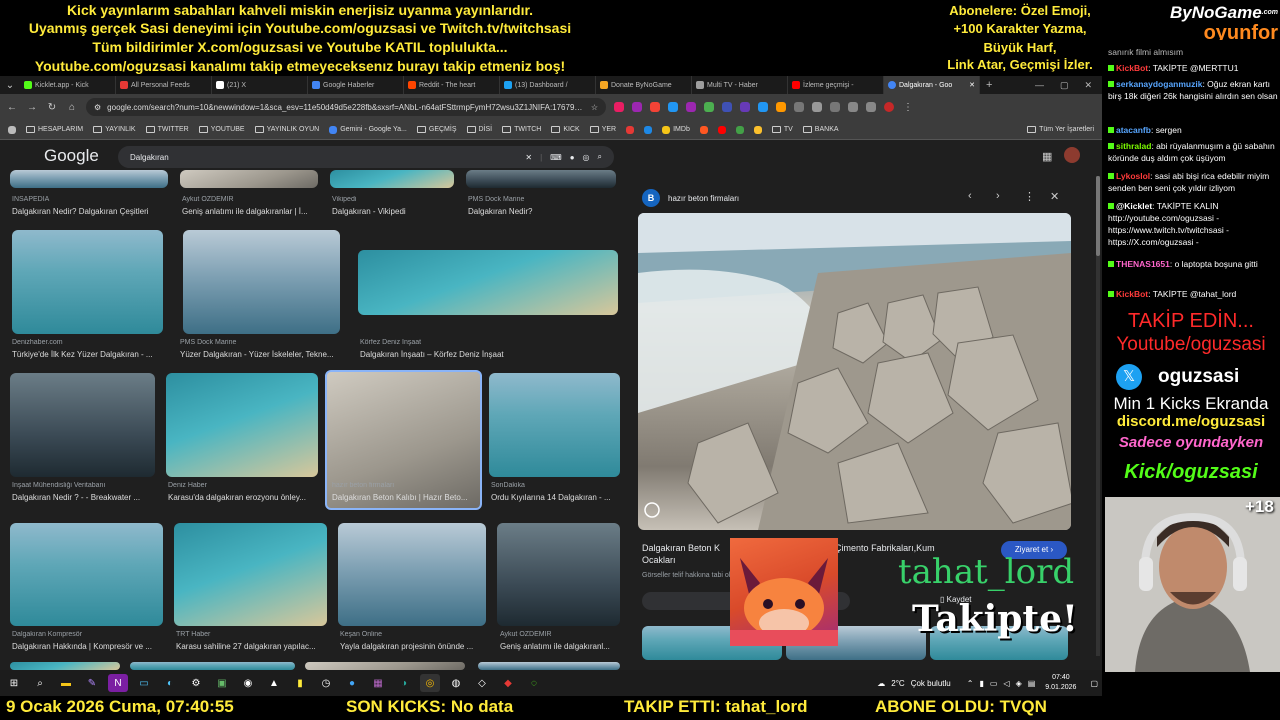 The image size is (1280, 720). What do you see at coordinates (853, 107) in the screenshot?
I see `download-icon` at bounding box center [853, 107].